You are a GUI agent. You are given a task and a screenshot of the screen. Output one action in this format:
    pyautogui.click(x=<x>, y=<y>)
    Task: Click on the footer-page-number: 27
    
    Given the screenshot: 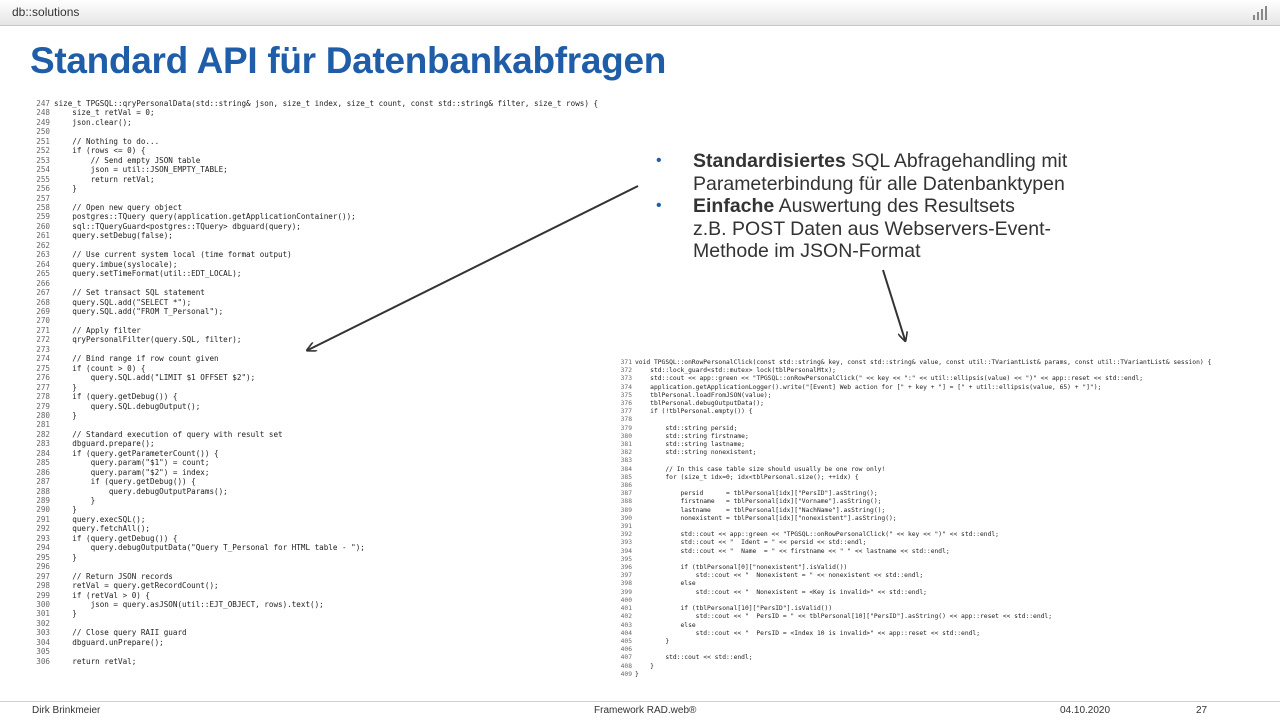 What is the action you would take?
    pyautogui.click(x=1202, y=710)
    